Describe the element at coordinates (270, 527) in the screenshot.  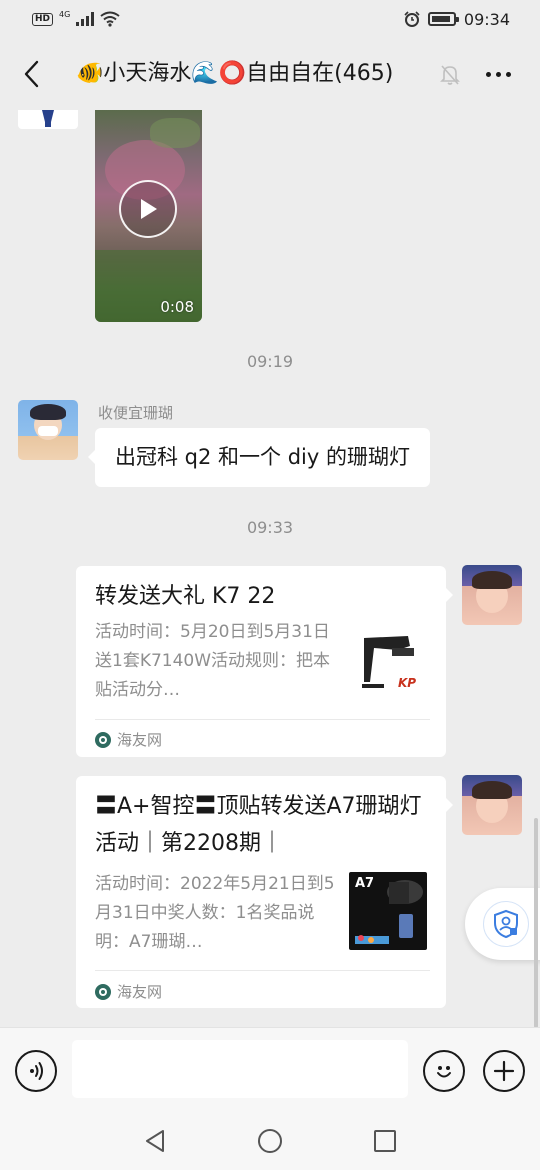
I see `timestamp: 09:33` at that location.